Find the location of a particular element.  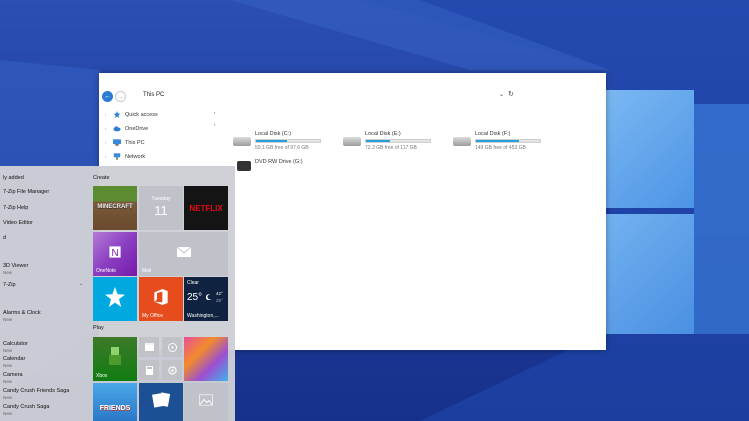

nav-pane-item-quick-access: › Quick access is located at coordinates (131, 114).